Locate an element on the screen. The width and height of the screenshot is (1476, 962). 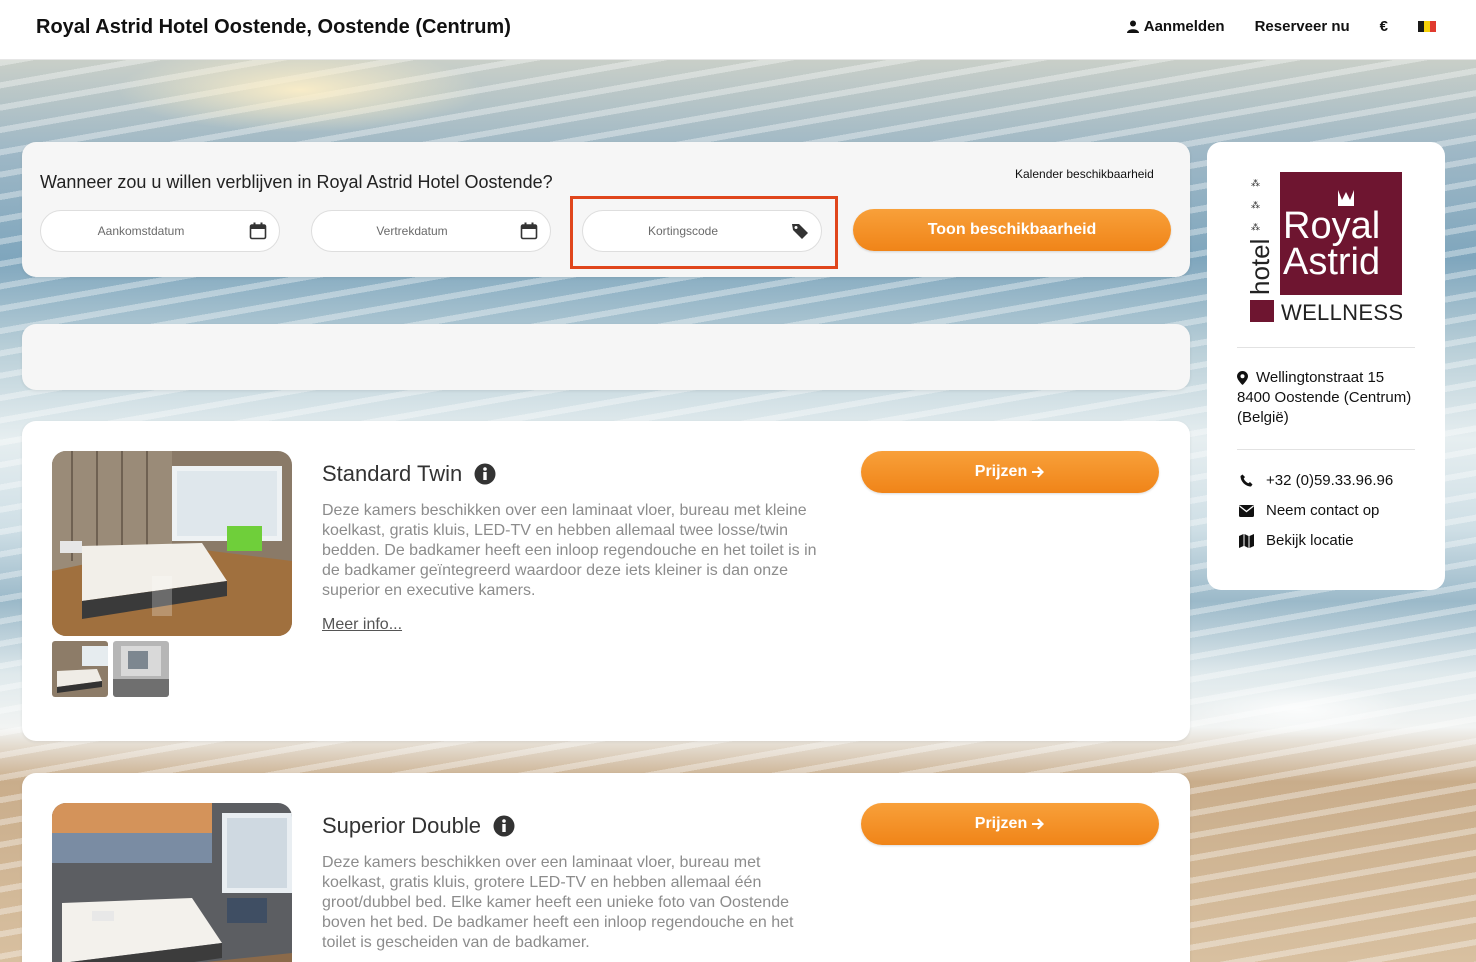
calendar-availability-link: Kalender beschikbaarheid is located at coordinates (1084, 174).